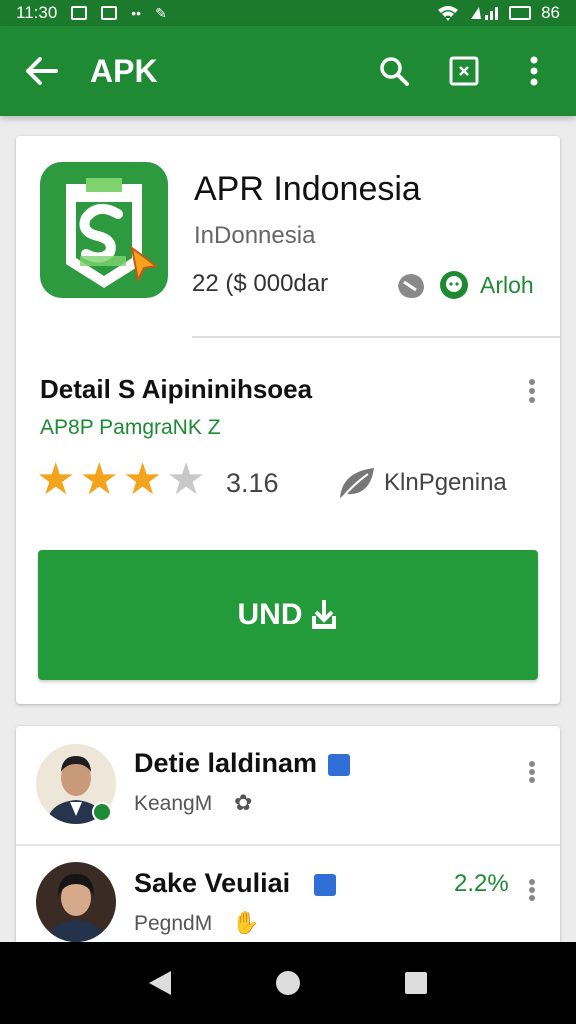 This screenshot has height=1024, width=576. Describe the element at coordinates (161, 13) in the screenshot. I see `pen-icon: ✎` at that location.